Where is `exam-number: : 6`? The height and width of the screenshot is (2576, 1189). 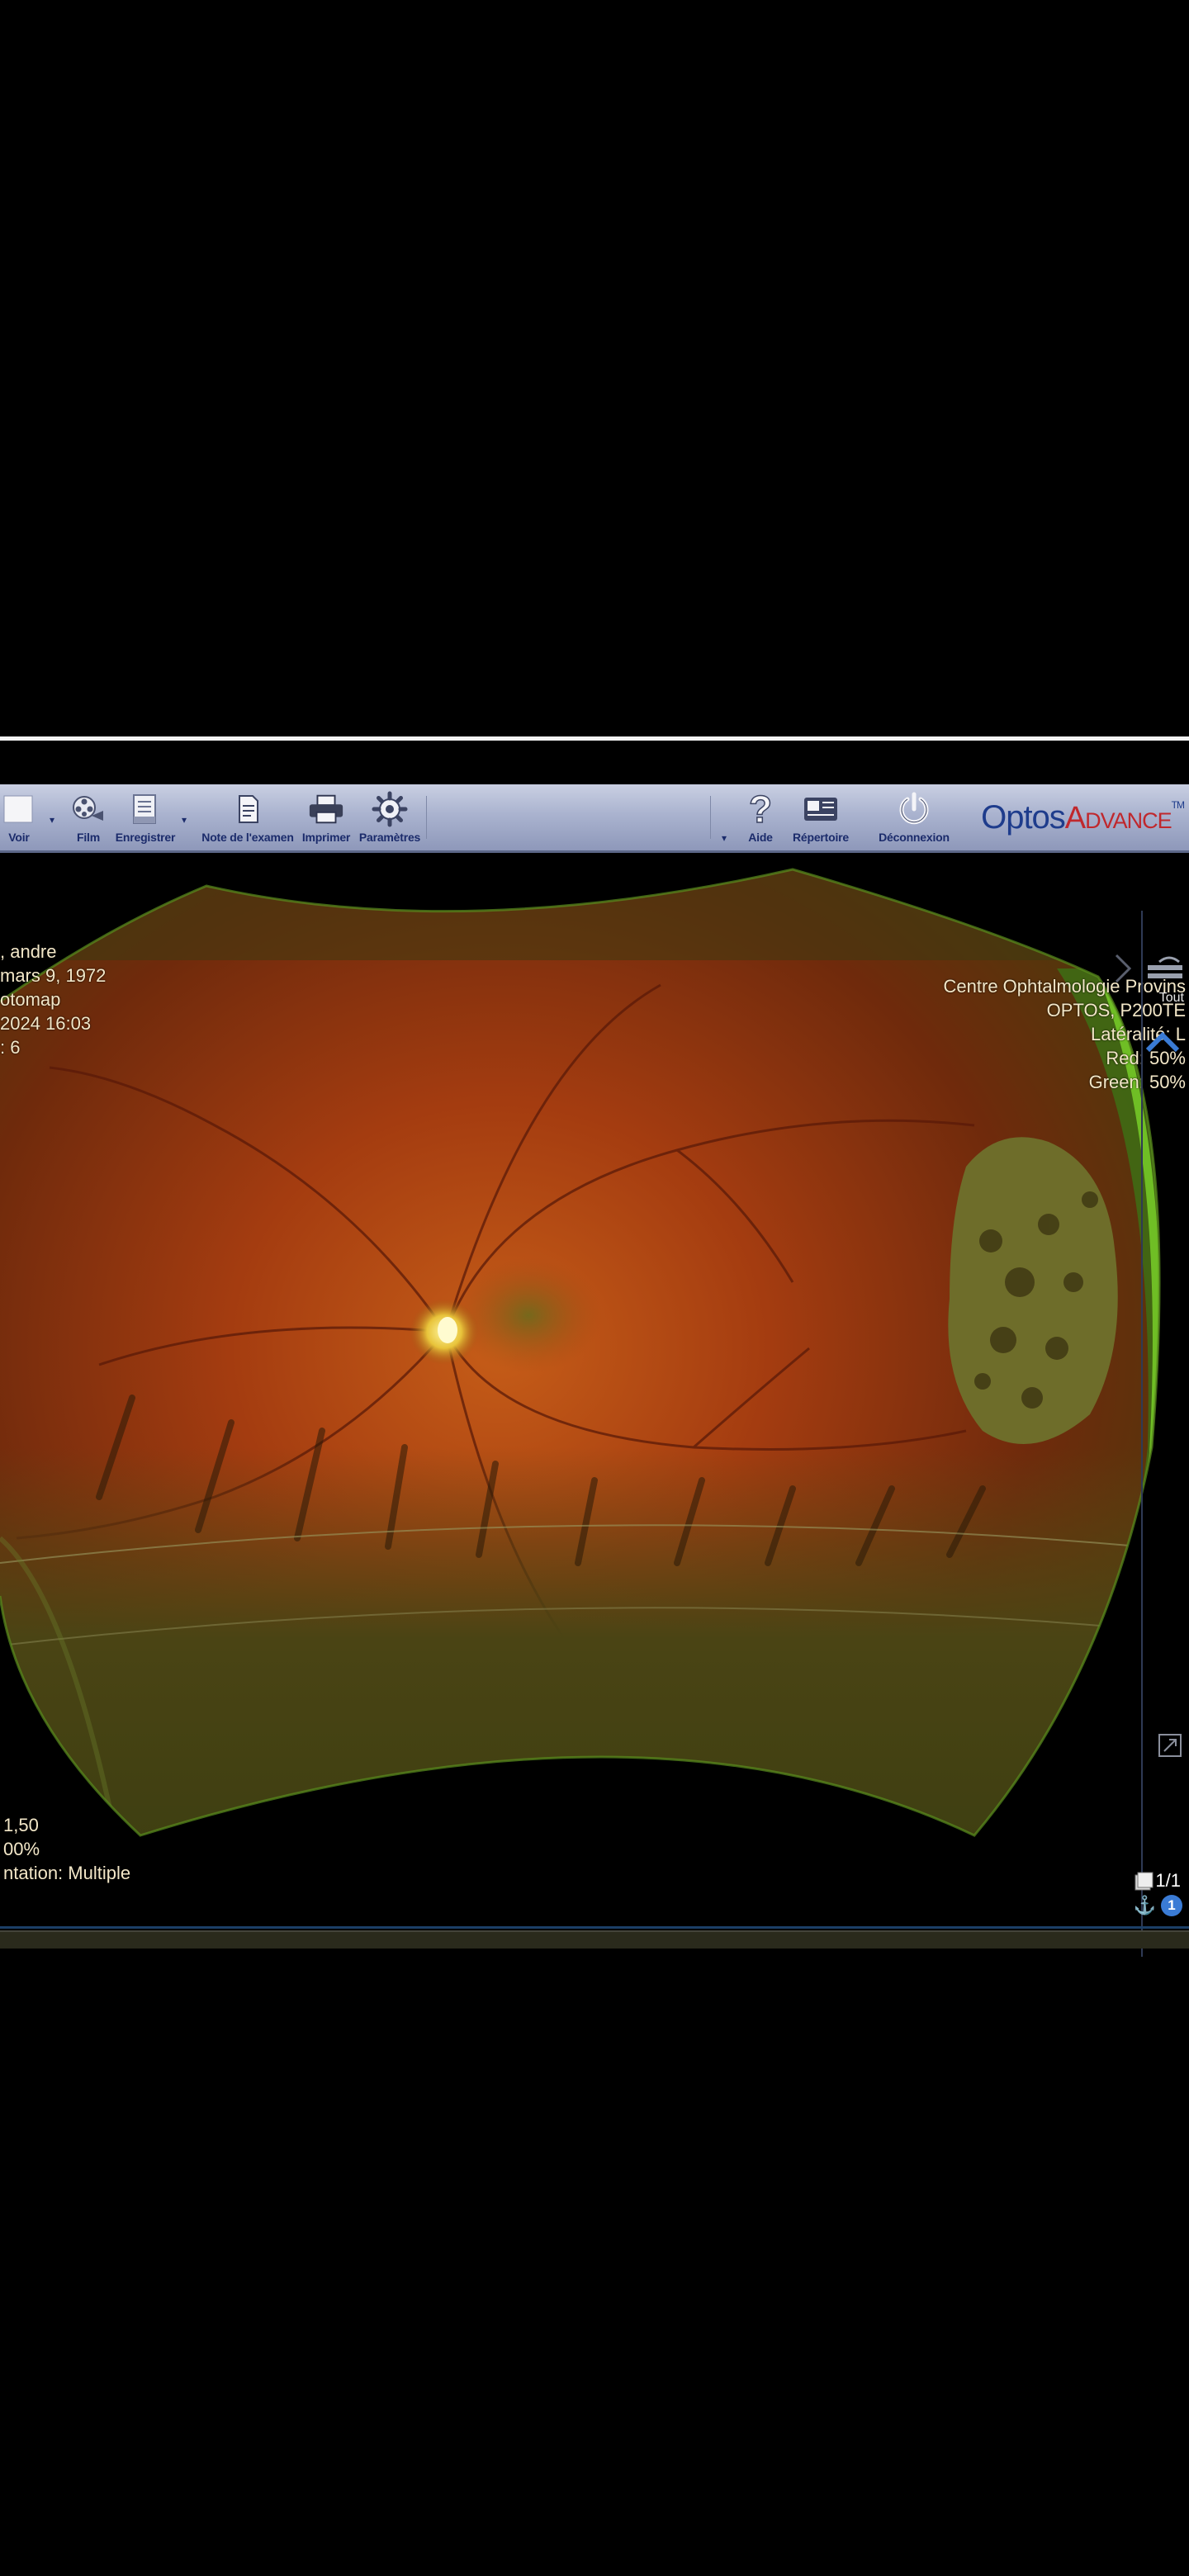 exam-number: : 6 is located at coordinates (10, 1047).